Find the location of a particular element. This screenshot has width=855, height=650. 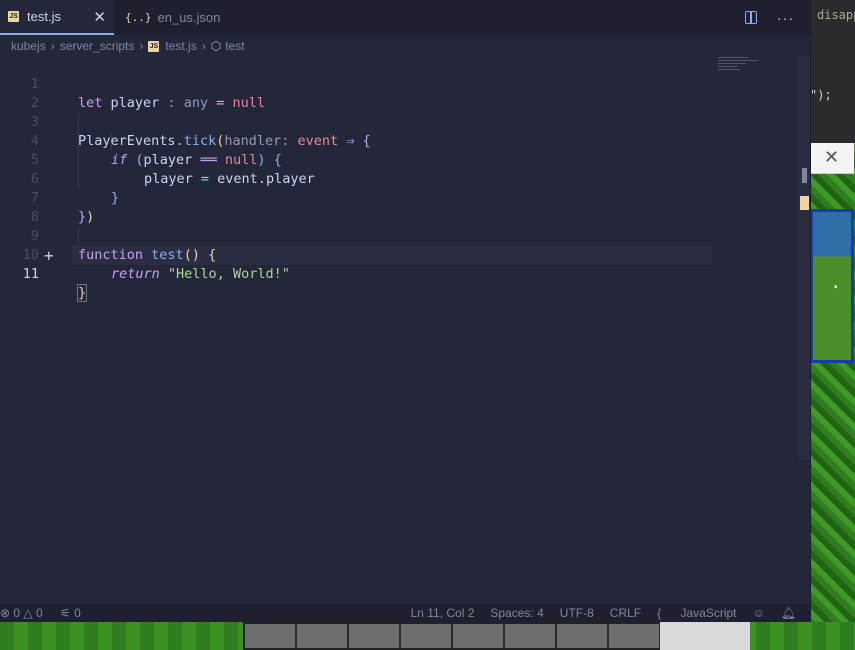

code-line: 1 let player : any = null is located at coordinates (398, 83).